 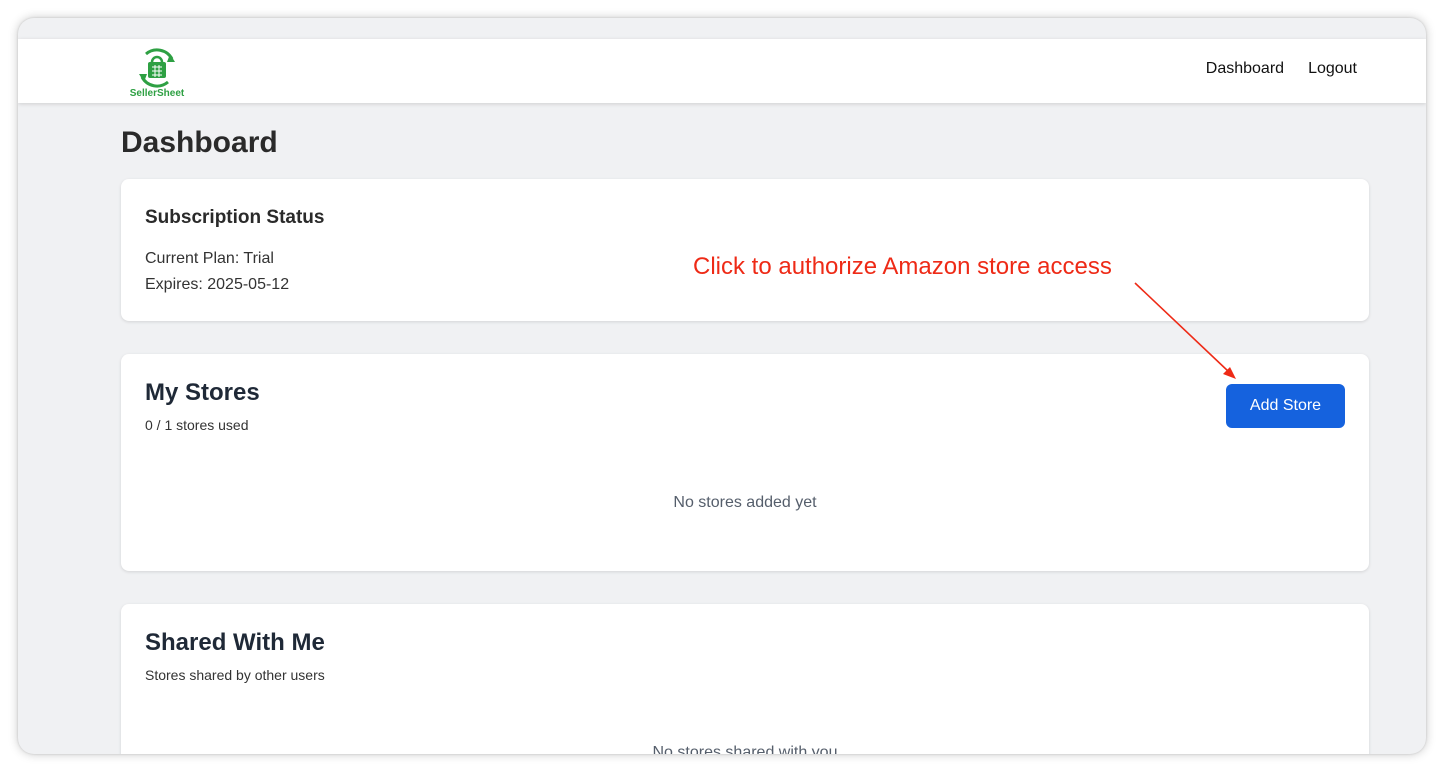 What do you see at coordinates (202, 392) in the screenshot?
I see `my-stores-title: My Stores` at bounding box center [202, 392].